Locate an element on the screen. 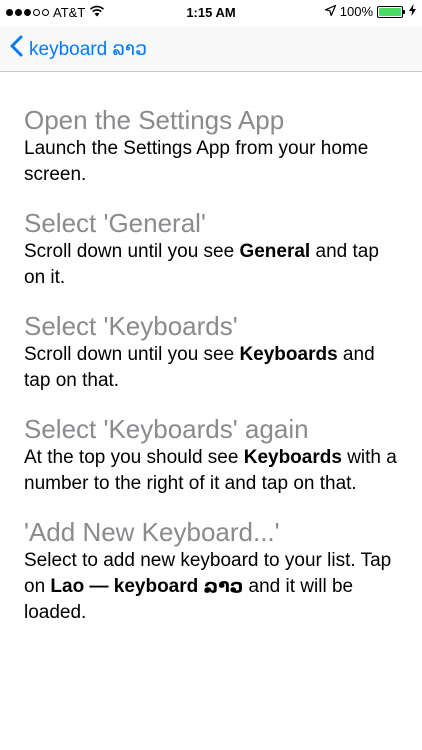 The height and width of the screenshot is (750, 422). chevron-left-icon is located at coordinates (16, 49).